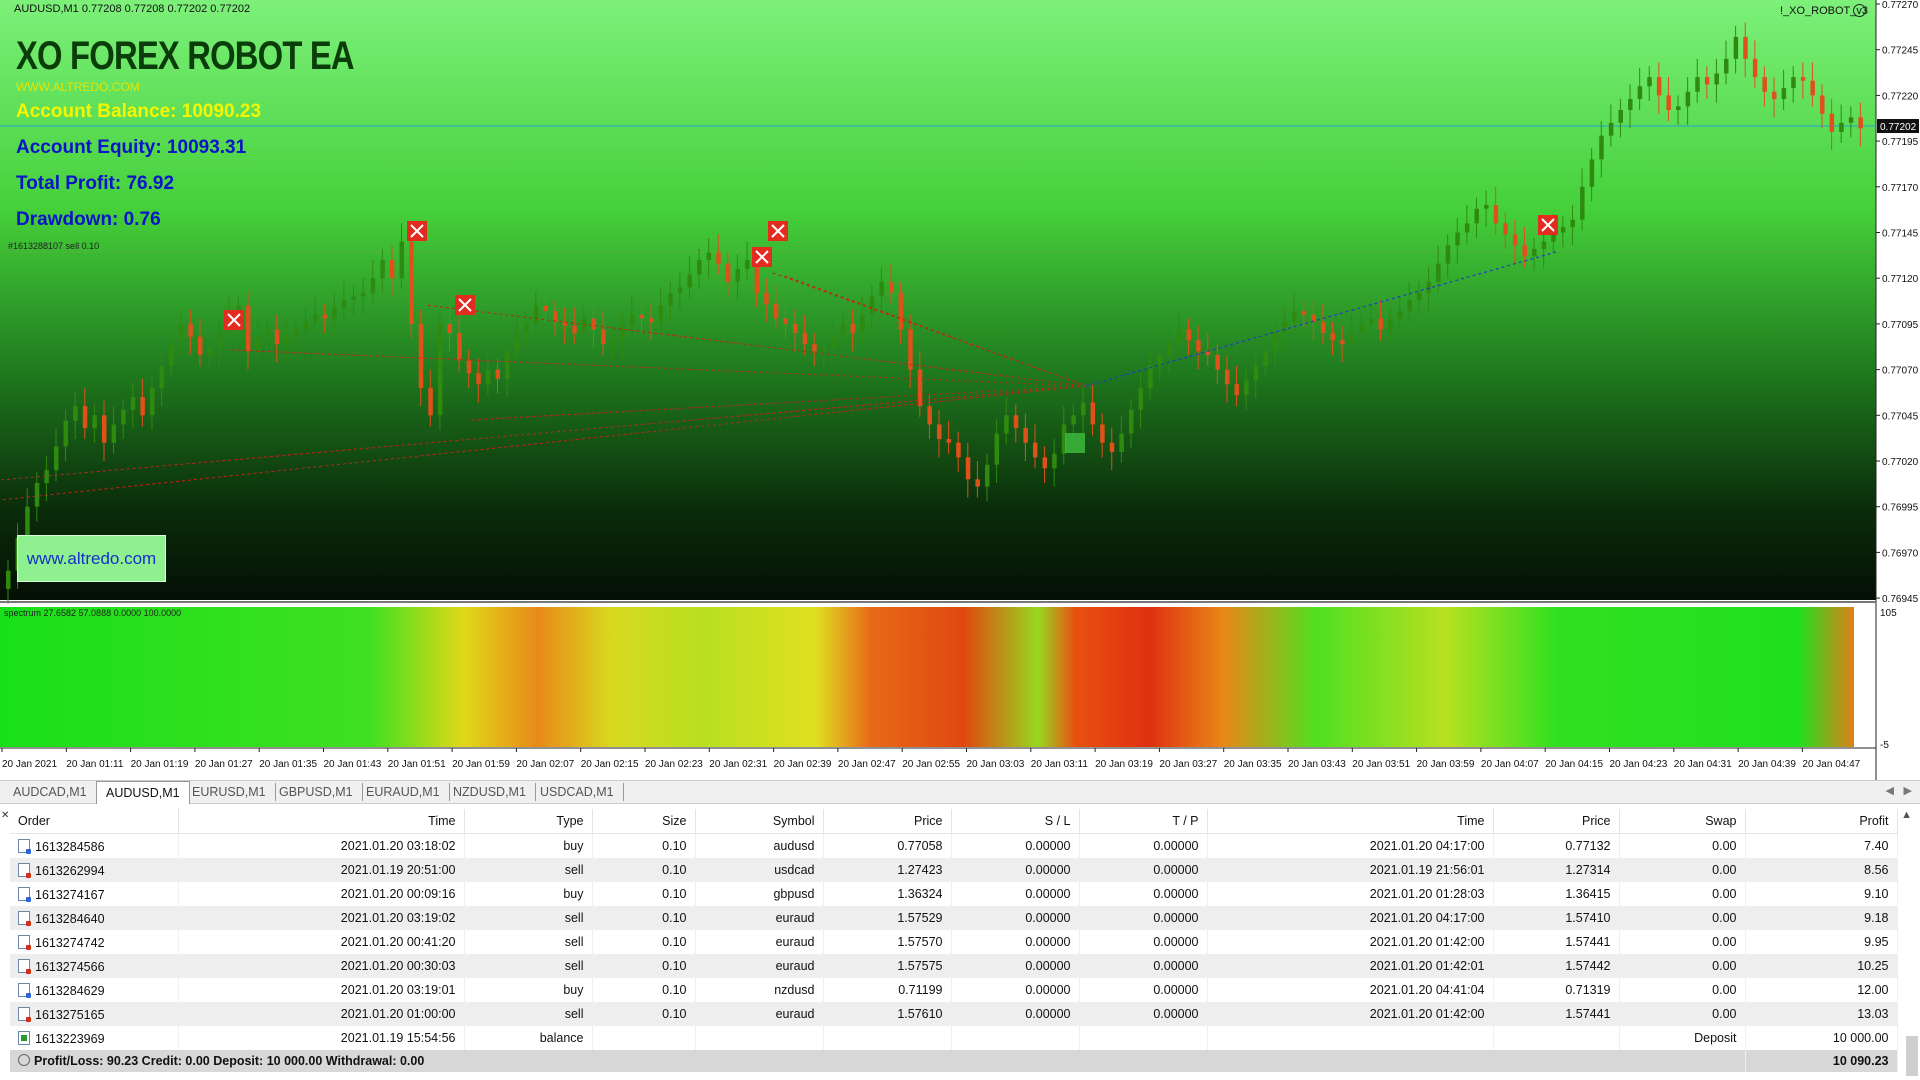 This screenshot has width=1920, height=1080. Describe the element at coordinates (131, 147) in the screenshot. I see `account-equity: Account Equity: 10093.31` at that location.